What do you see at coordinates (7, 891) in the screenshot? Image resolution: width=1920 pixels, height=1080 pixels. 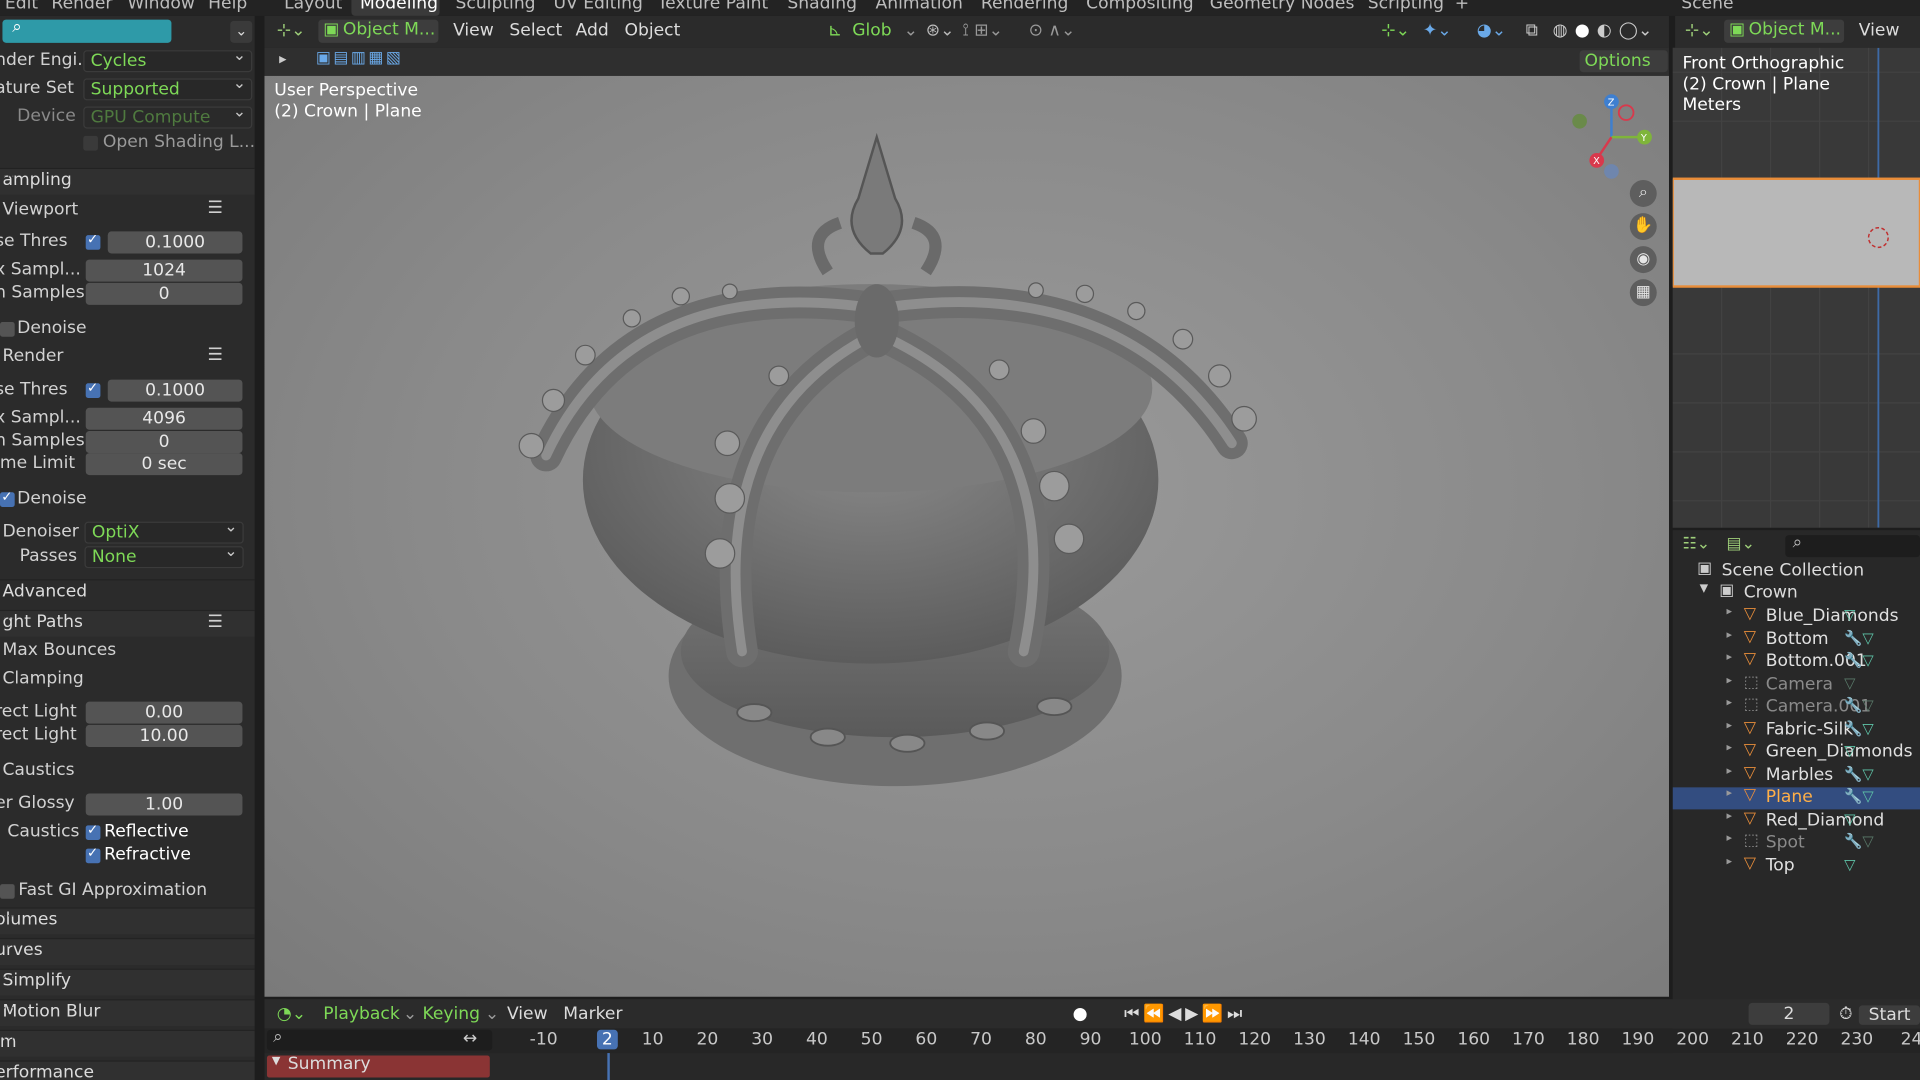 I see `fast-gi-checkbox` at bounding box center [7, 891].